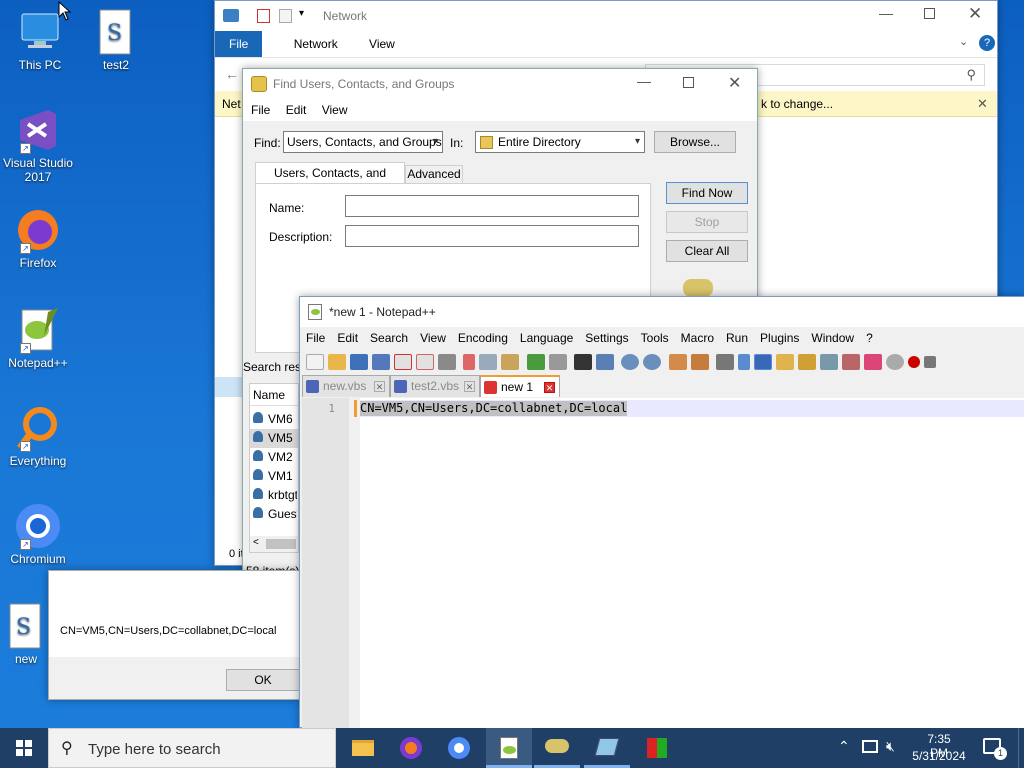  I want to click on name-input, so click(492, 206).